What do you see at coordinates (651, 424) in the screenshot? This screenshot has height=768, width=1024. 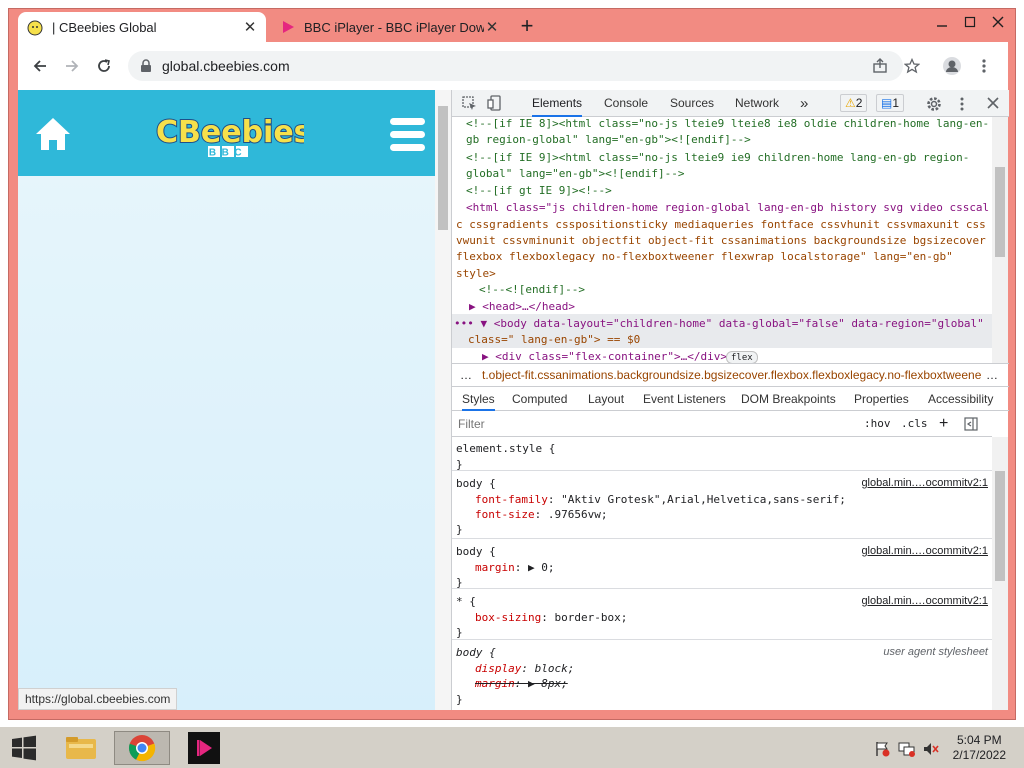 I see `styles-filter-input` at bounding box center [651, 424].